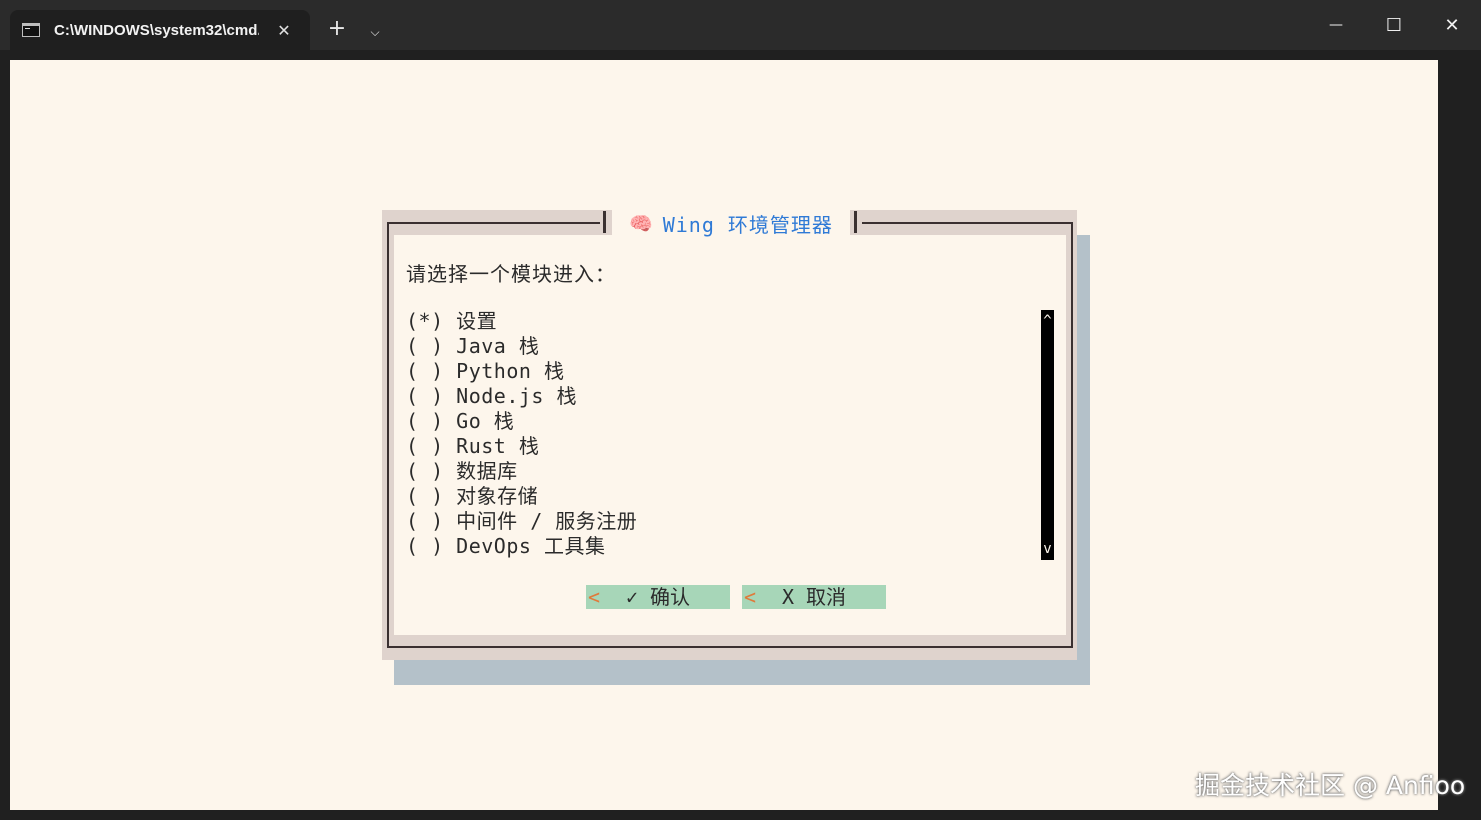  Describe the element at coordinates (721, 321) in the screenshot. I see `module-option: (*) 设置` at that location.